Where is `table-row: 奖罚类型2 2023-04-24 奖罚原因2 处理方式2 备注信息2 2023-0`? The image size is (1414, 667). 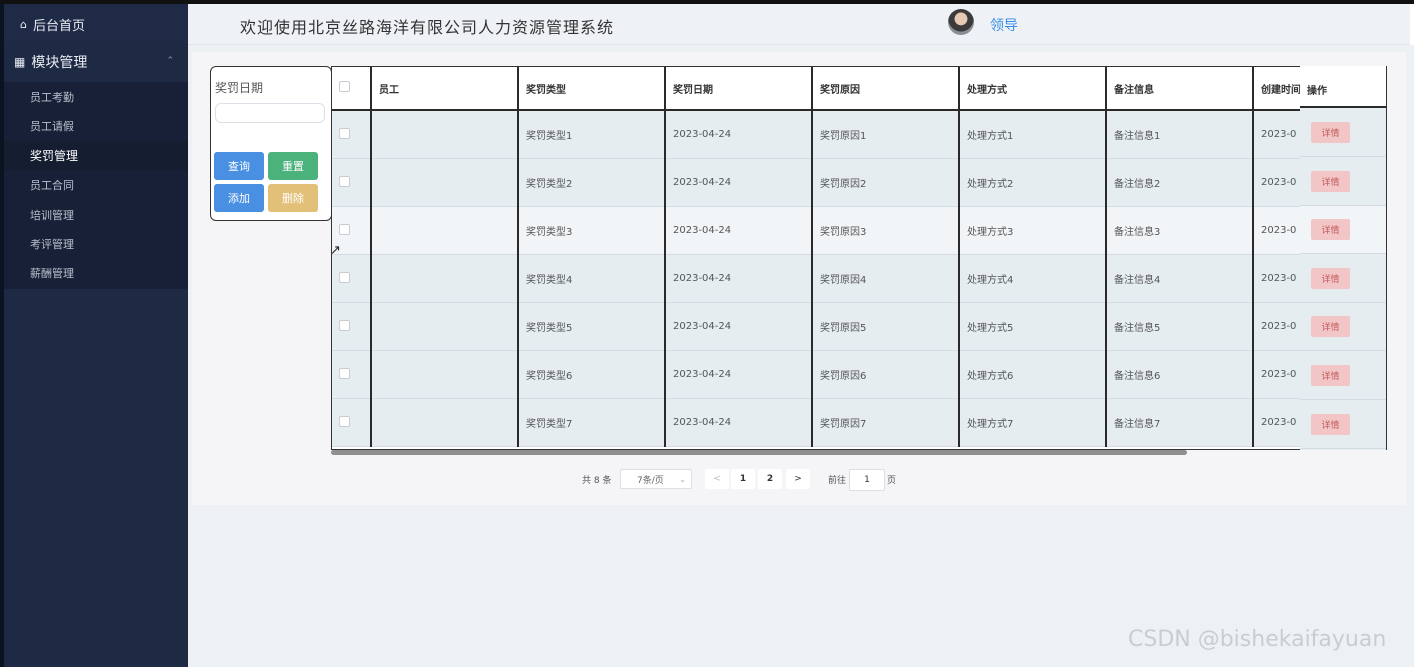
table-row: 奖罚类型2 2023-04-24 奖罚原因2 处理方式2 备注信息2 2023-0 is located at coordinates (859, 182).